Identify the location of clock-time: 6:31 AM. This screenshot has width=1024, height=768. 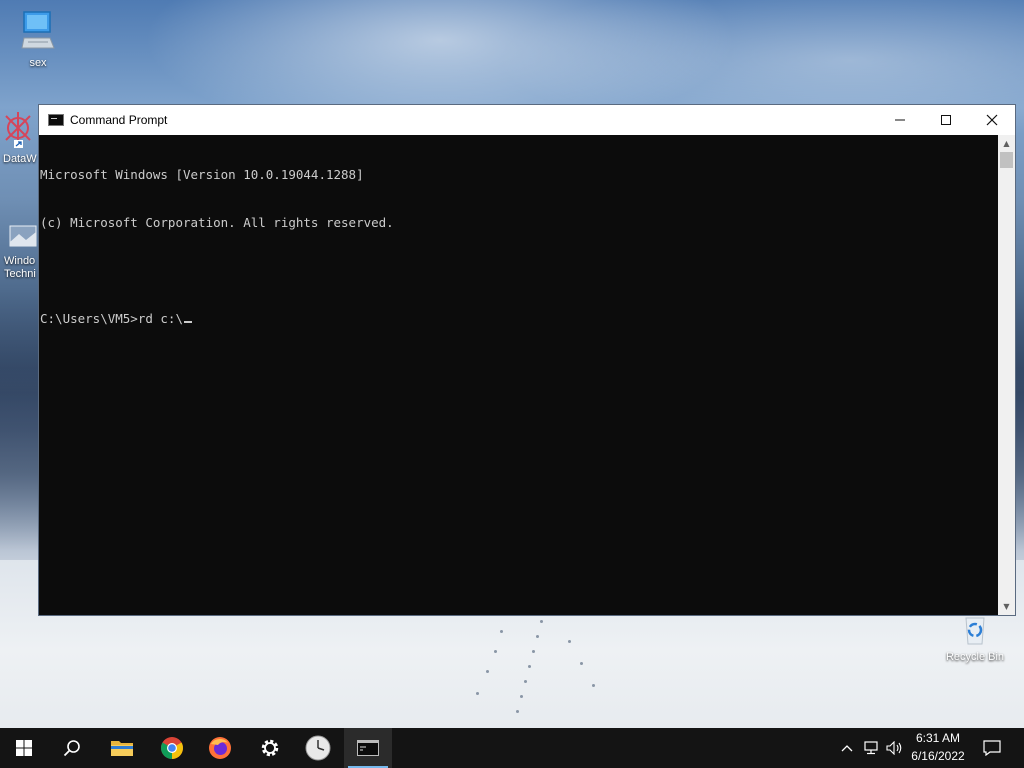
(938, 738).